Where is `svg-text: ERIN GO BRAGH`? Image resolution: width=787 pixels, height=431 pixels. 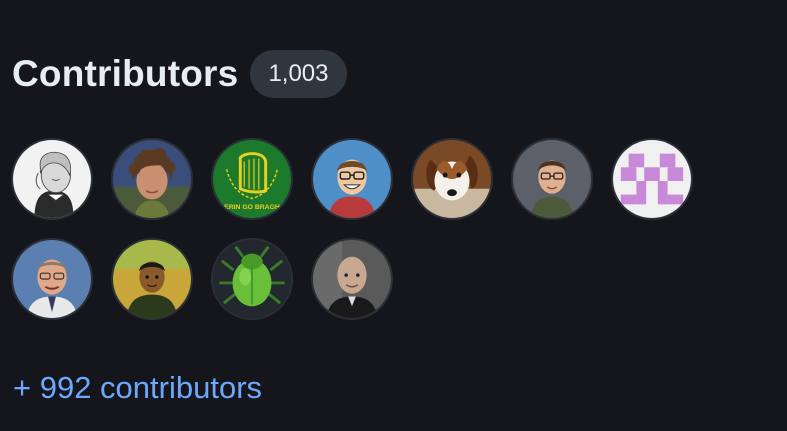 svg-text: ERIN GO BRAGH is located at coordinates (252, 207).